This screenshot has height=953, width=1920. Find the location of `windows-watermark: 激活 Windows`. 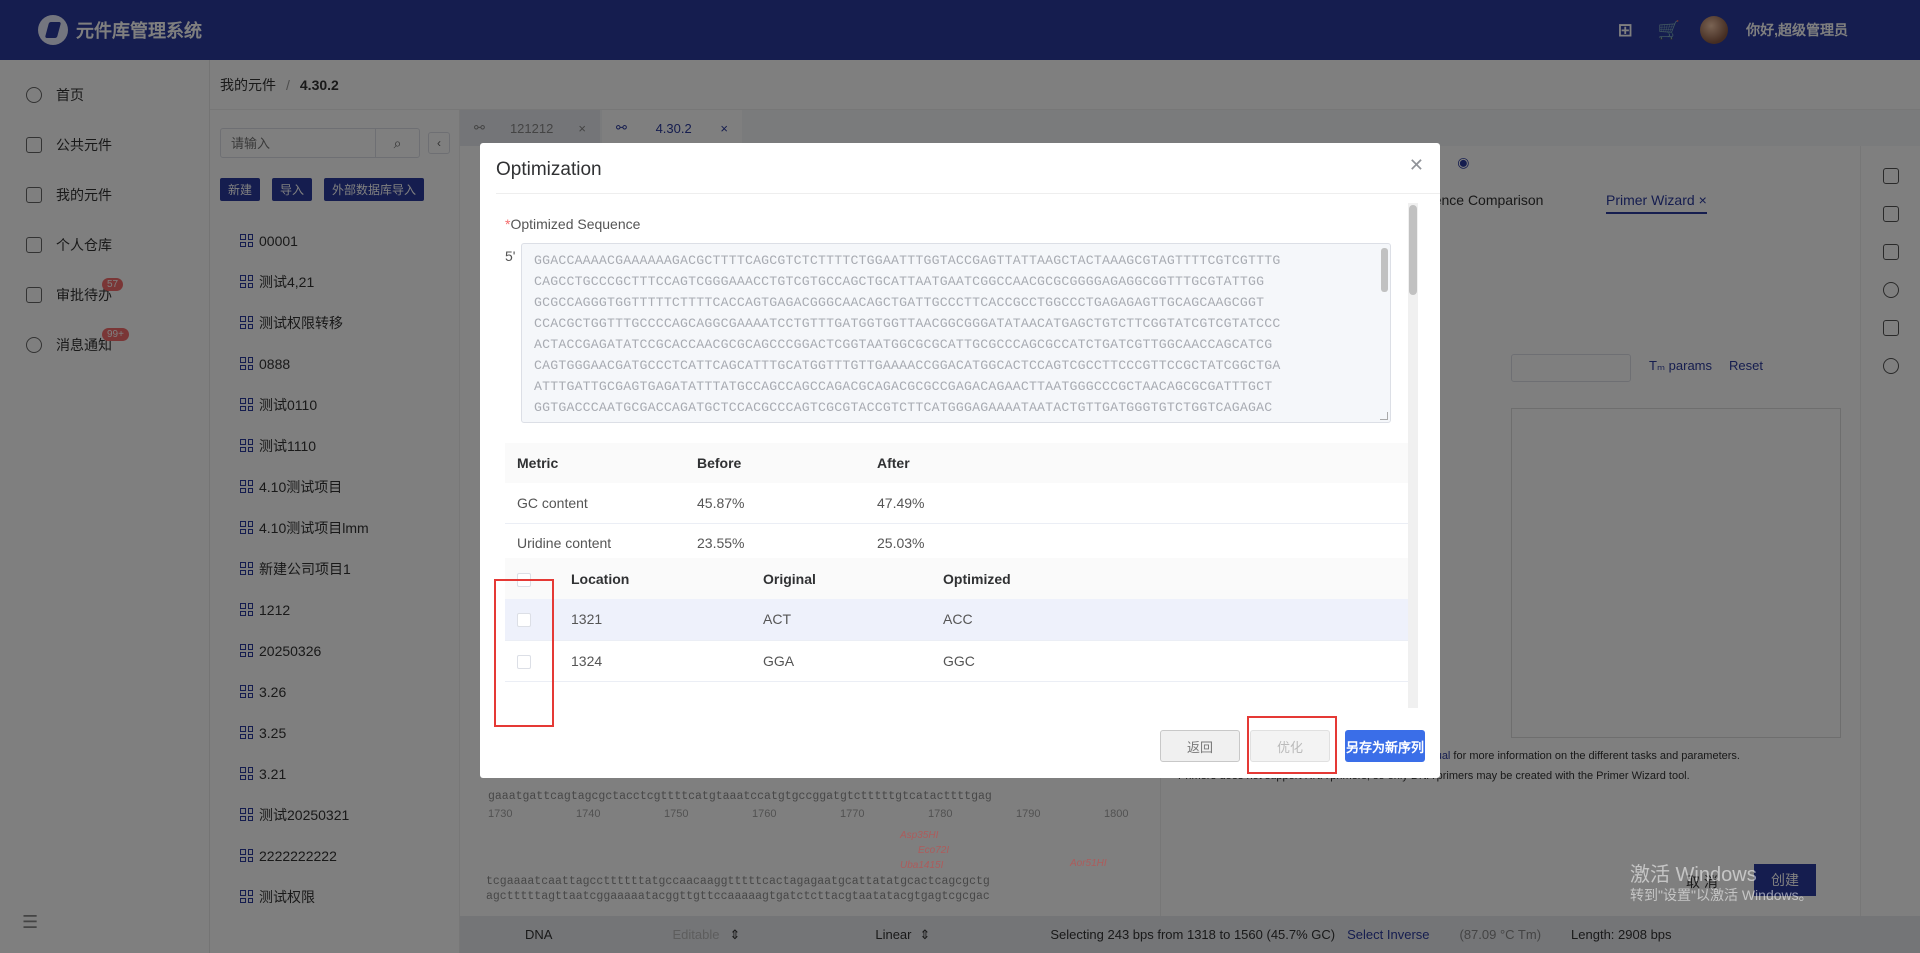

windows-watermark: 激活 Windows is located at coordinates (1693, 875).